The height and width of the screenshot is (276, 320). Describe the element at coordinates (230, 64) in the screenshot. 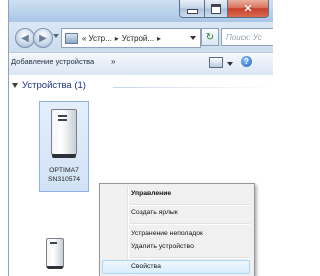

I see `view-dropdown-icon` at that location.